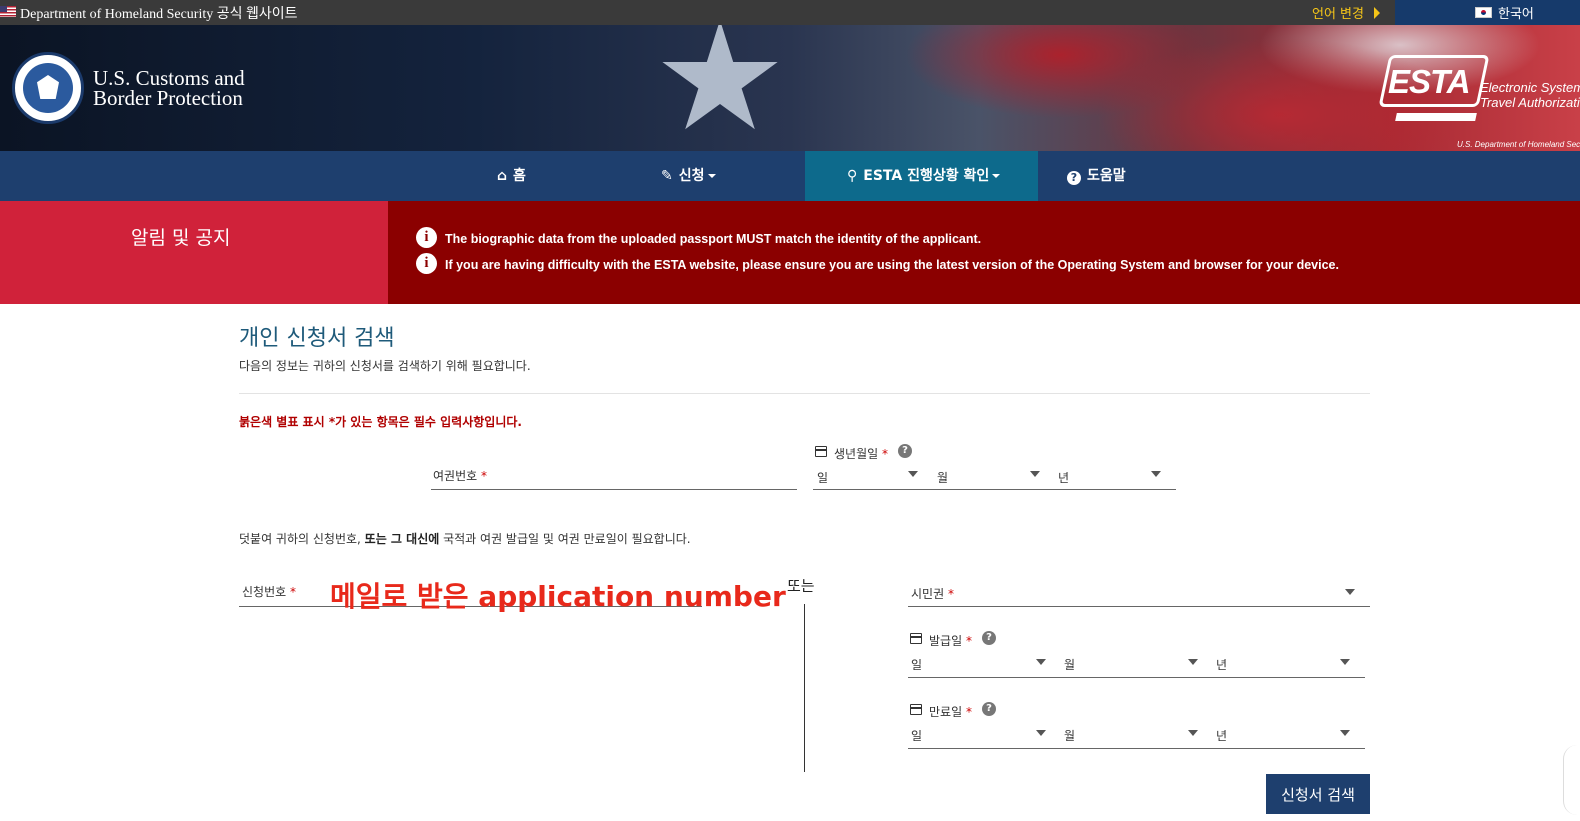  I want to click on dob-underline, so click(994, 489).